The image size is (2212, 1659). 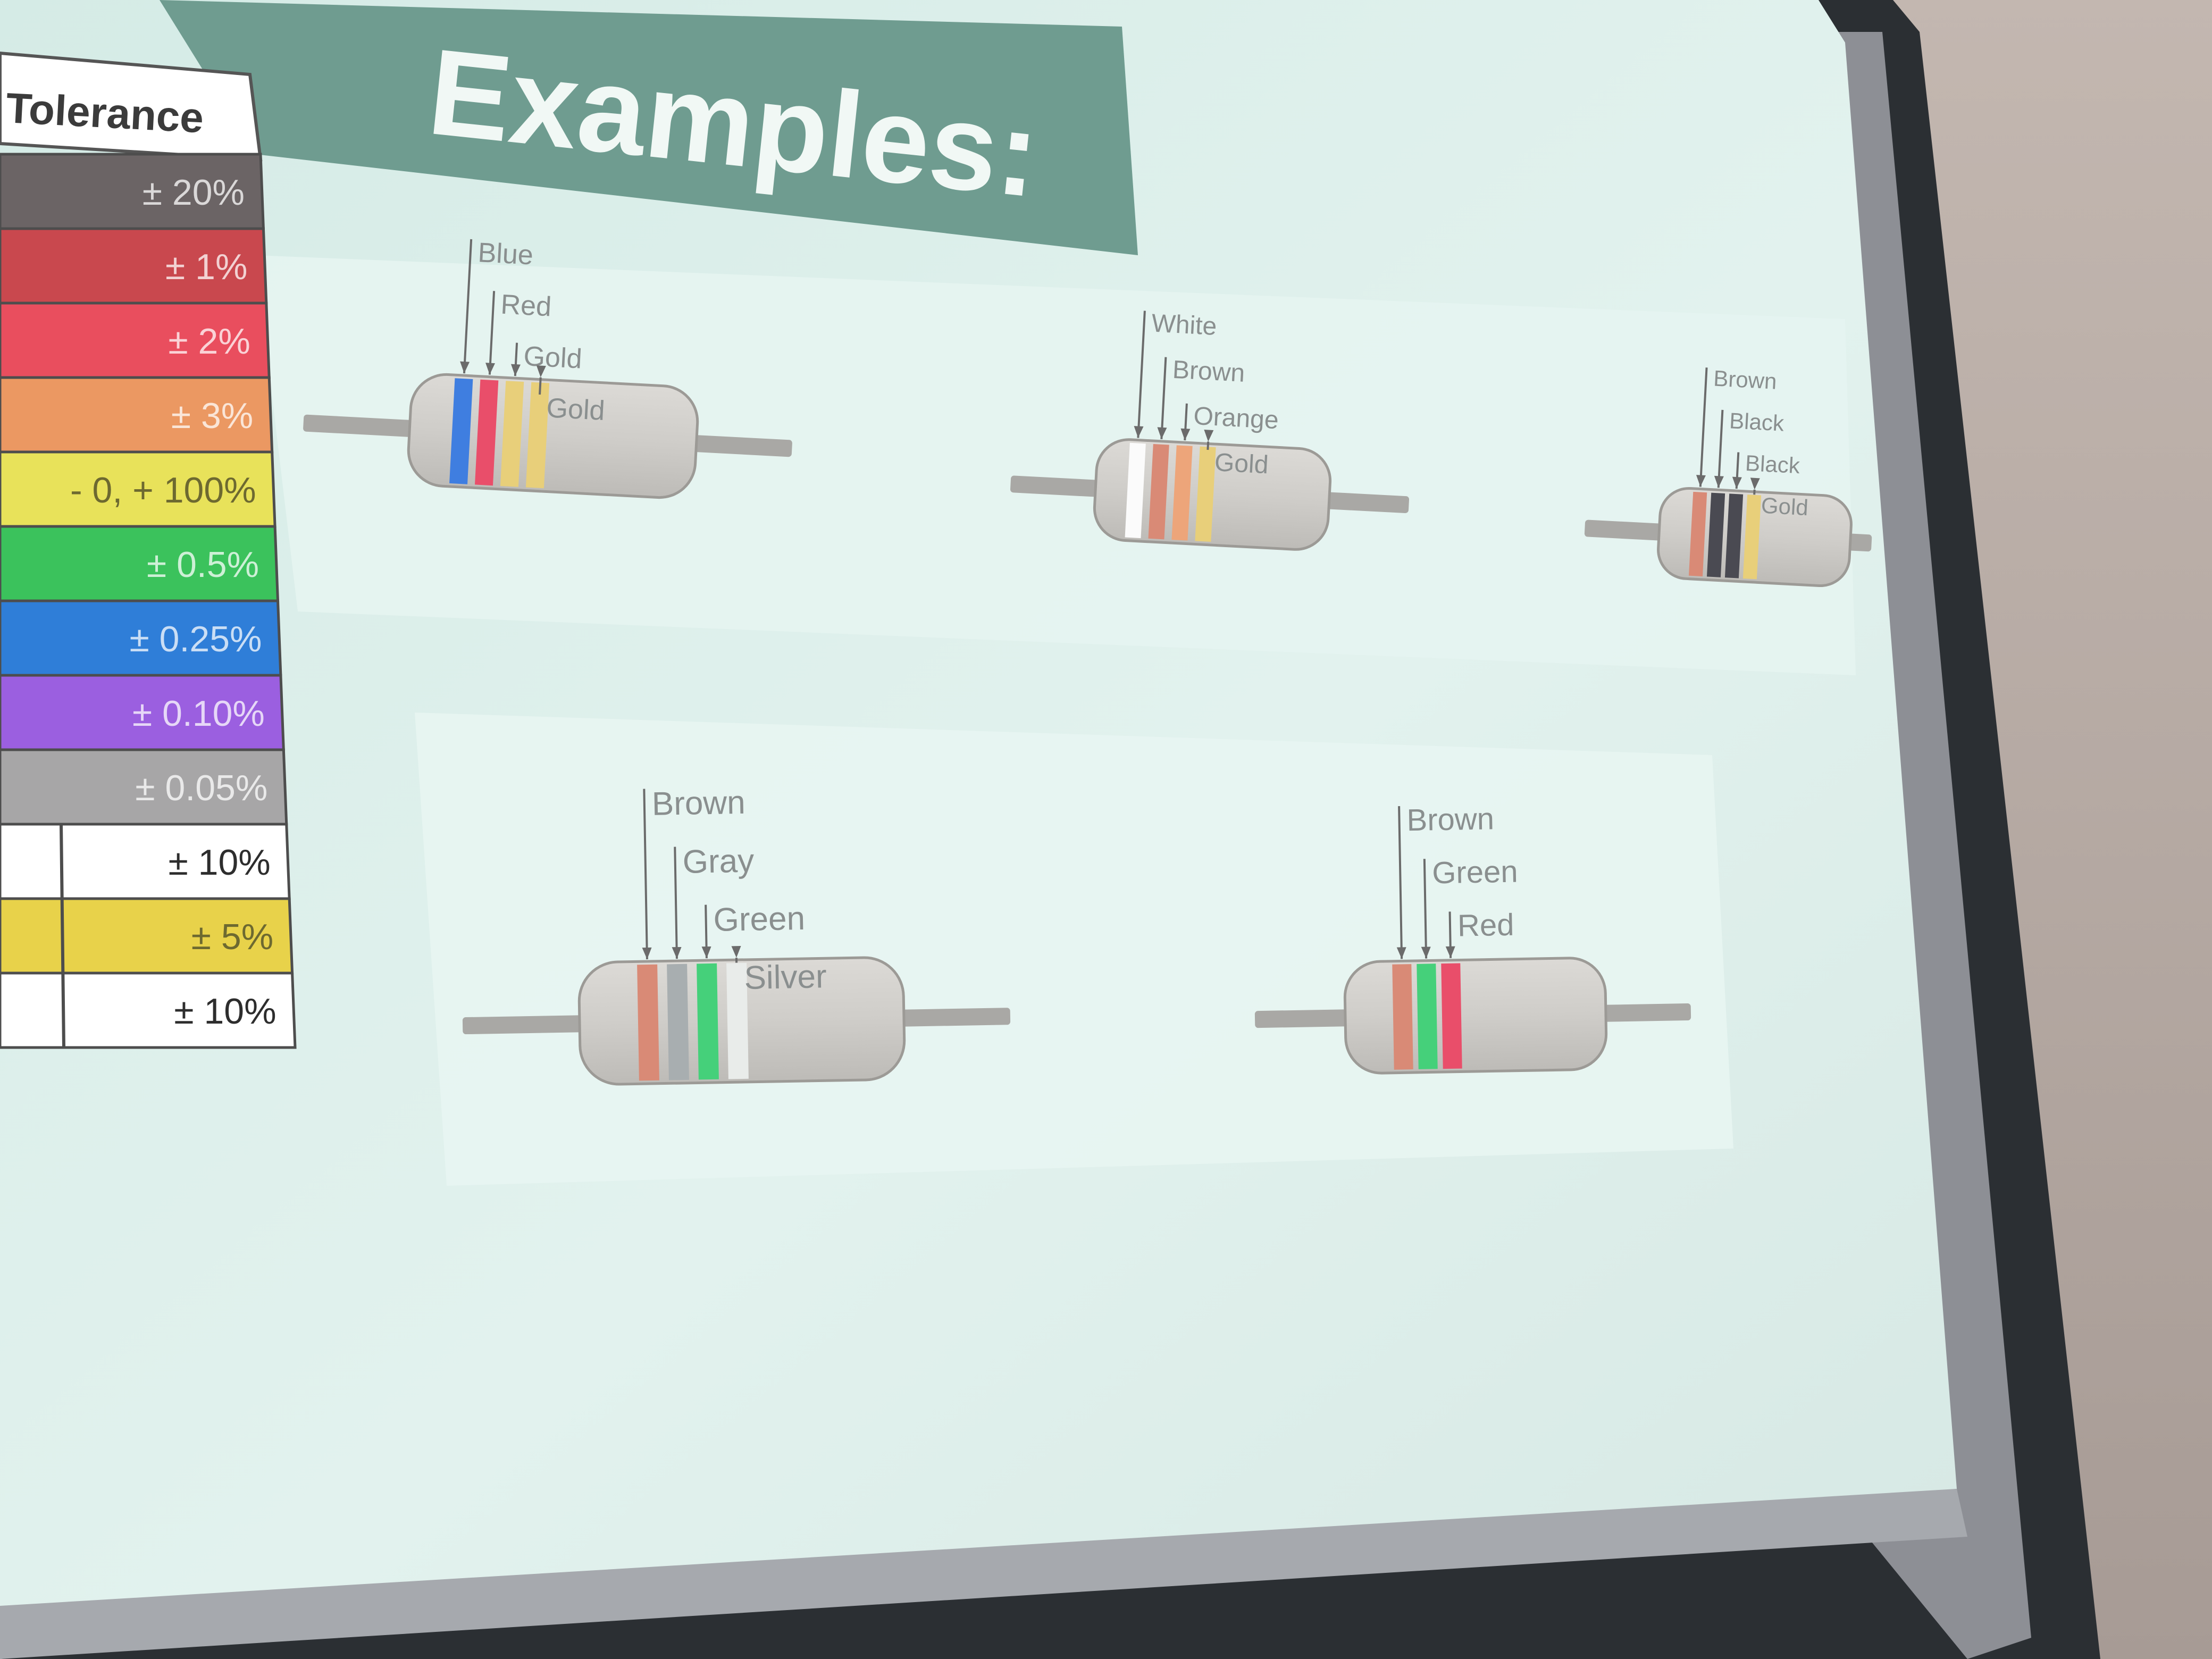 What do you see at coordinates (195, 639) in the screenshot?
I see `tolerance-value: ± 0.25%` at bounding box center [195, 639].